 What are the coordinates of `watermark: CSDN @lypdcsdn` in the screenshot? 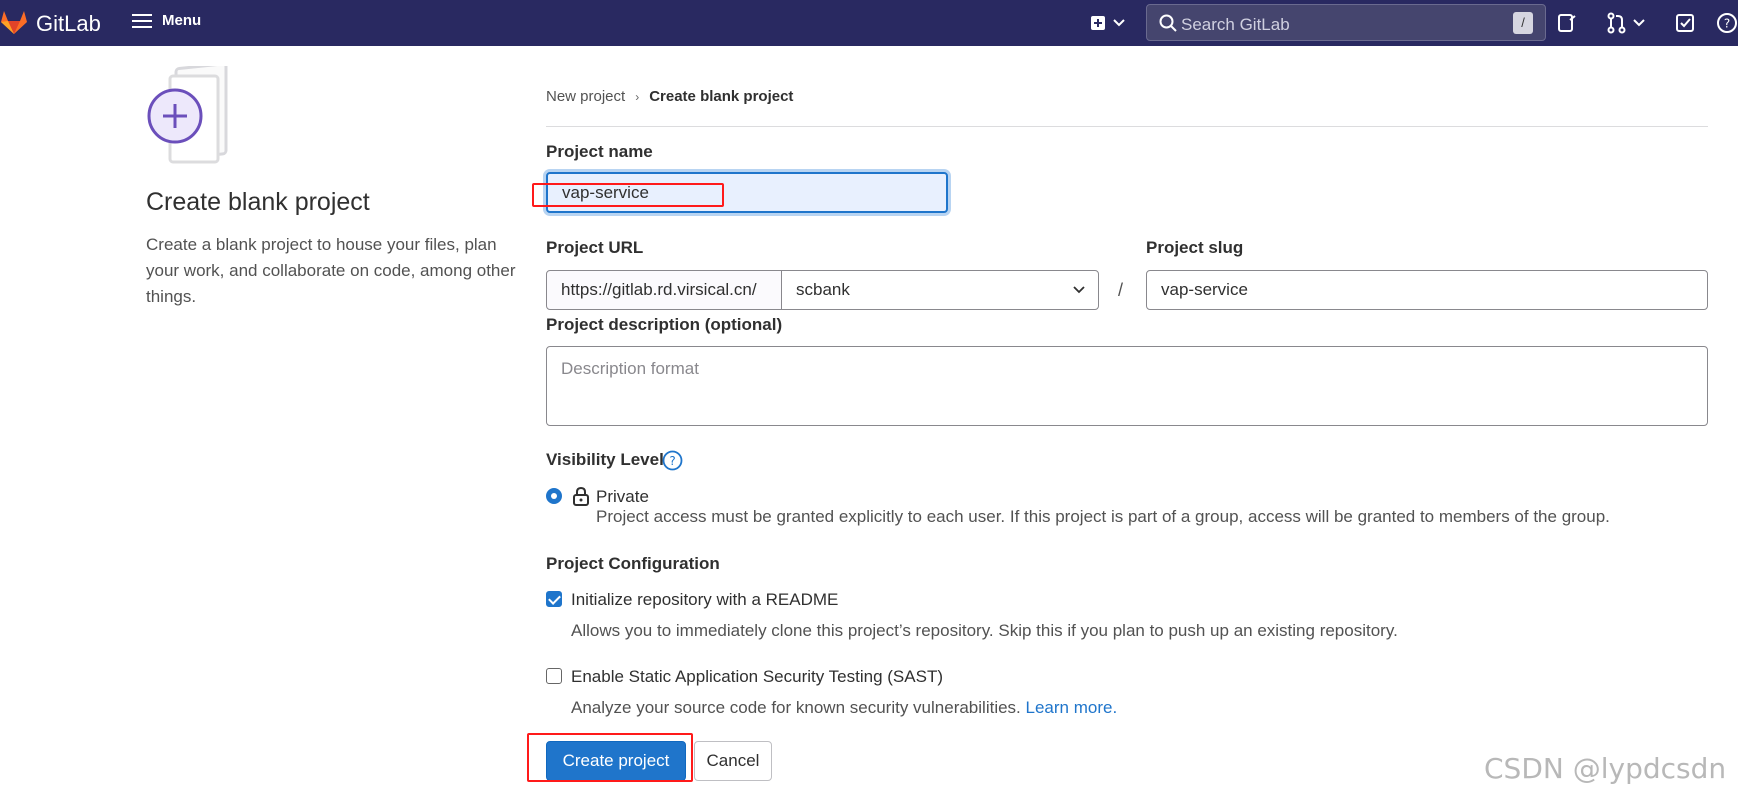 It's located at (1605, 768).